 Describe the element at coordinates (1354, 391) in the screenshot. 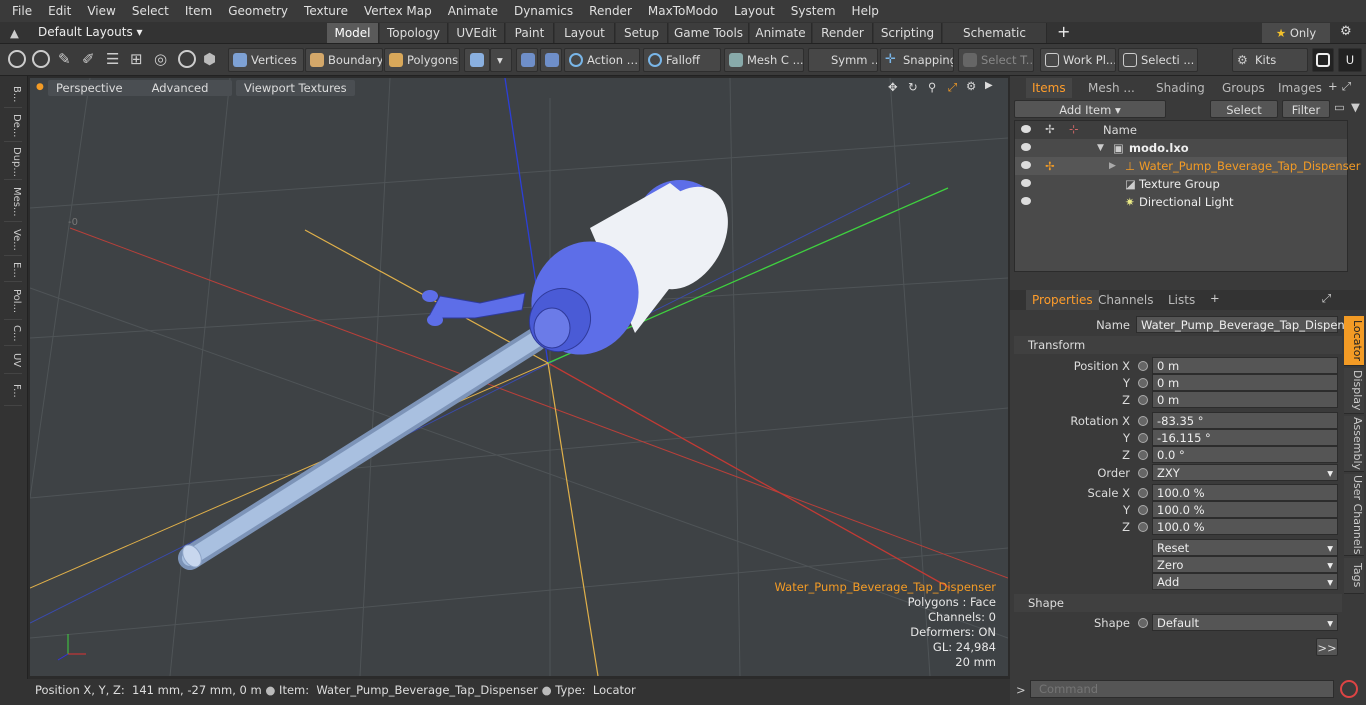

I see `side-tab-display: Display` at that location.